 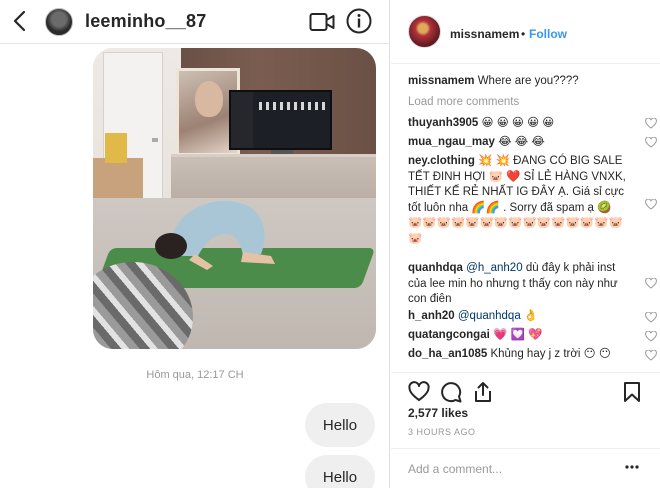 I want to click on dm-header: leeminho__87, so click(x=195, y=22).